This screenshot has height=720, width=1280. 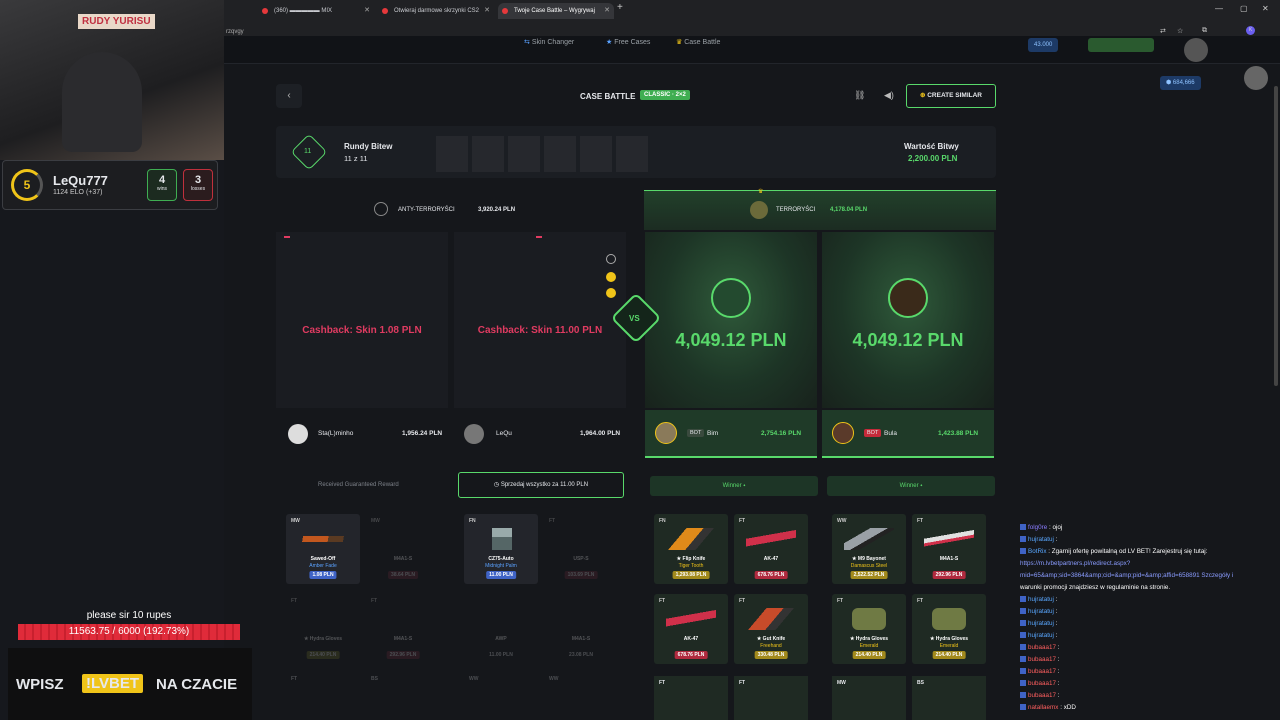 I want to click on emoji-cool-icon, so click(x=611, y=293).